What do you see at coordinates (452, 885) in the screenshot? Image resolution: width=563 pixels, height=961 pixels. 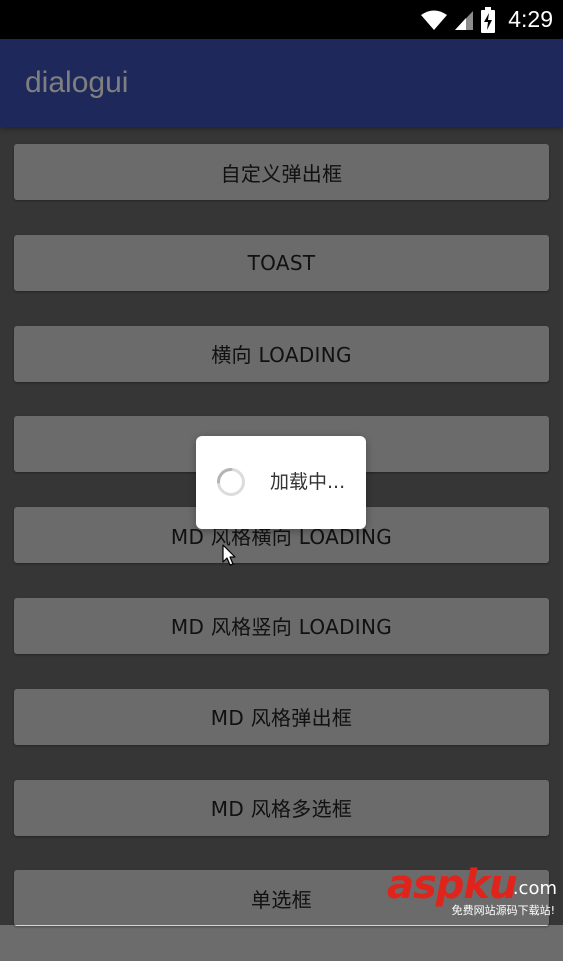 I see `watermark-main: aspku` at bounding box center [452, 885].